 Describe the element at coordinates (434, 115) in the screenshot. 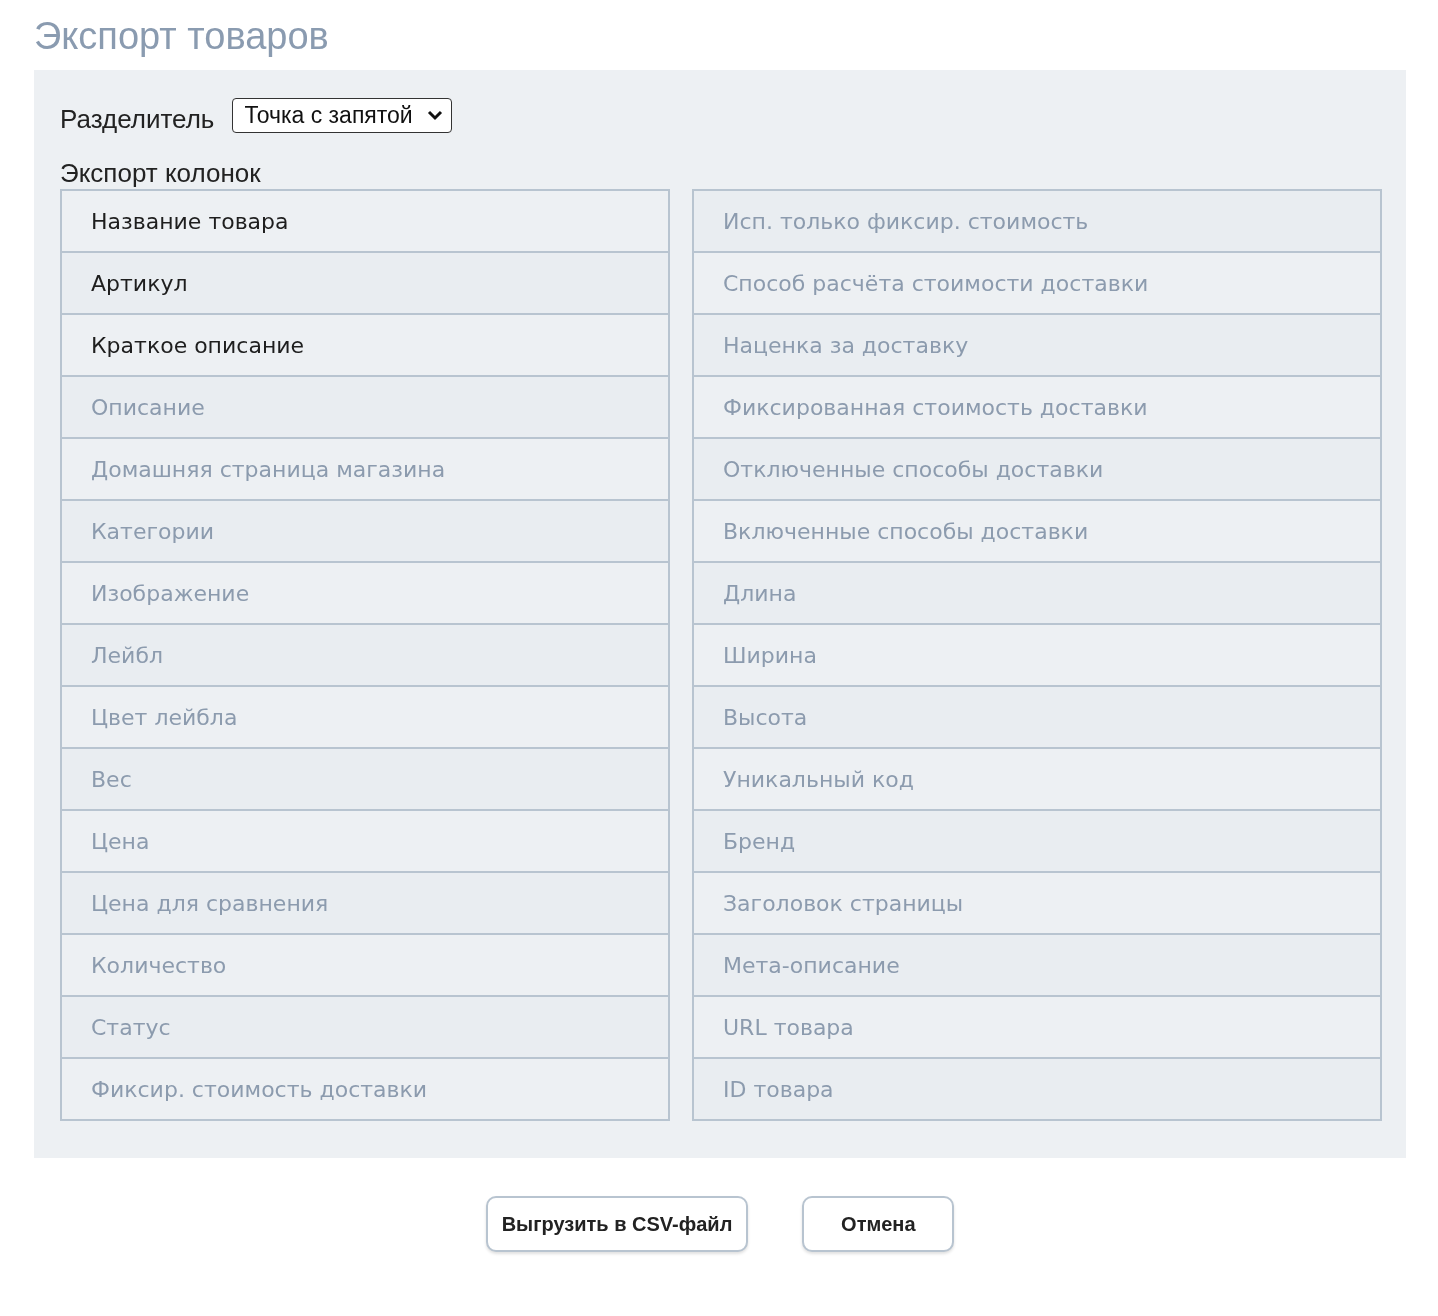

I see `chevron-down-icon` at that location.